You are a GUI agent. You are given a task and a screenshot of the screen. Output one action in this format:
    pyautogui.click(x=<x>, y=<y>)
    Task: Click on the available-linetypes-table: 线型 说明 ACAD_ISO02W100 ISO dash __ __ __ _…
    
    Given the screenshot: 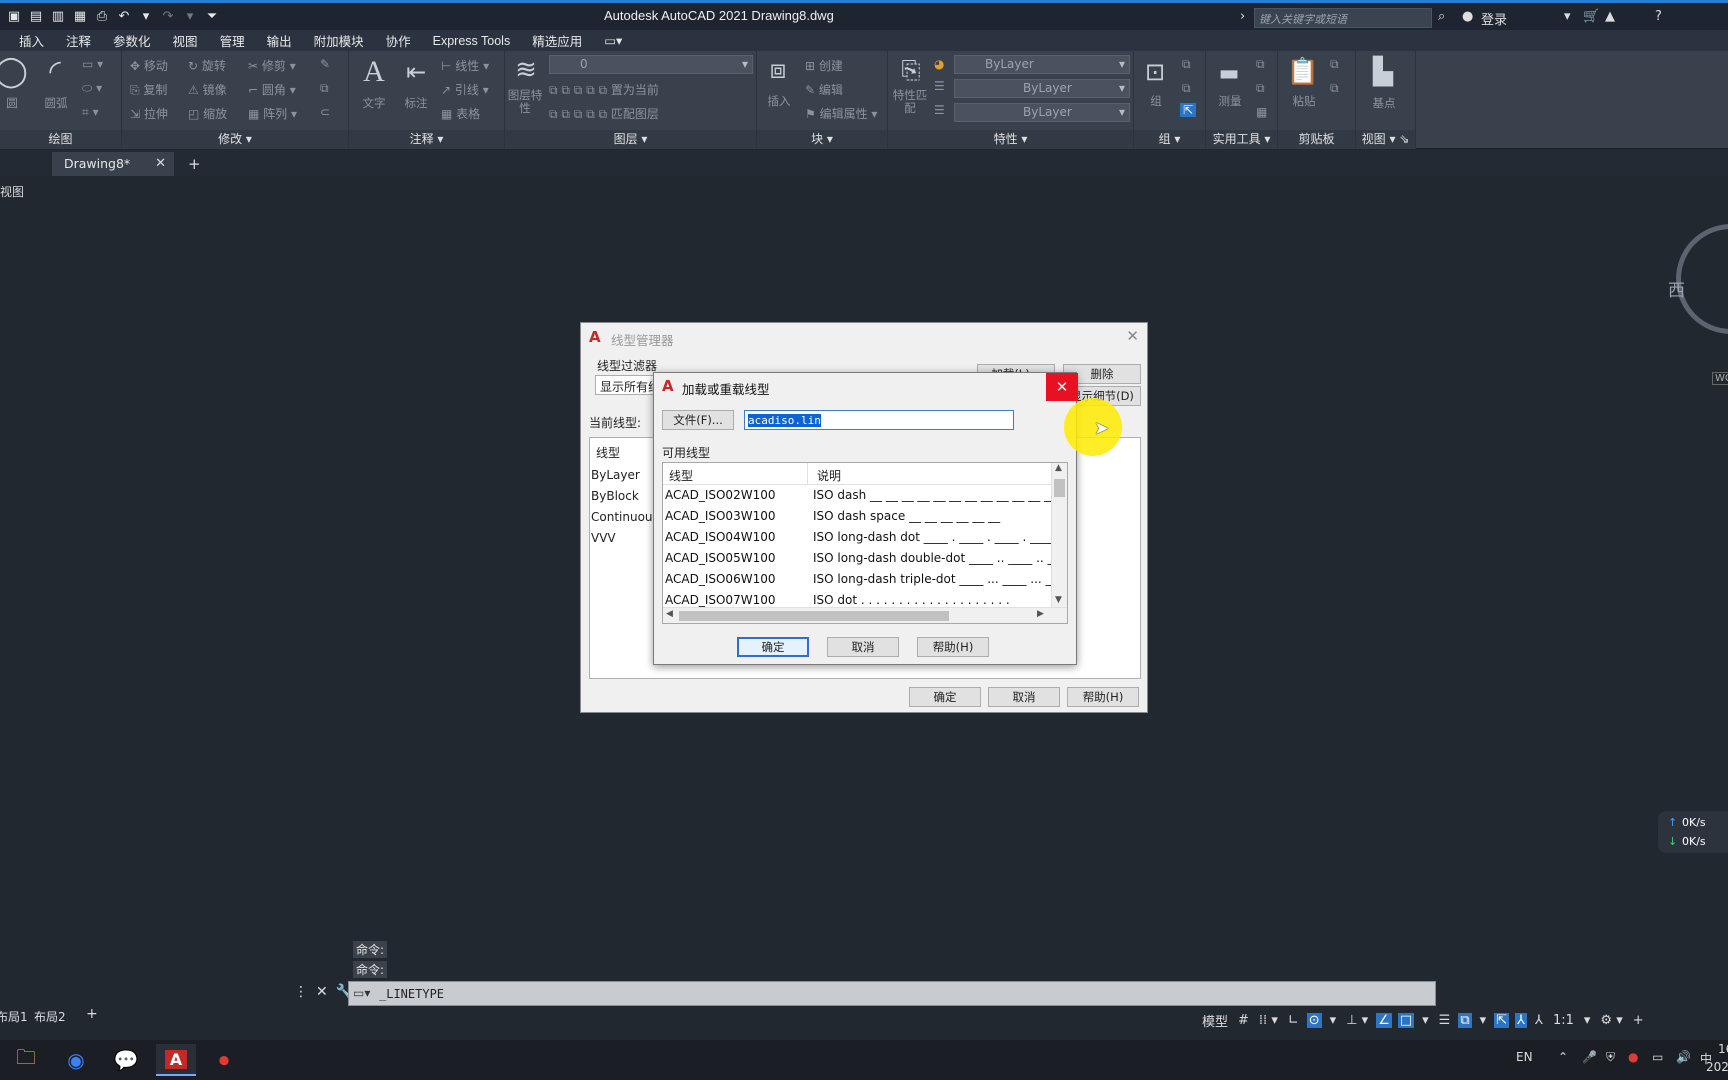 What is the action you would take?
    pyautogui.click(x=865, y=543)
    